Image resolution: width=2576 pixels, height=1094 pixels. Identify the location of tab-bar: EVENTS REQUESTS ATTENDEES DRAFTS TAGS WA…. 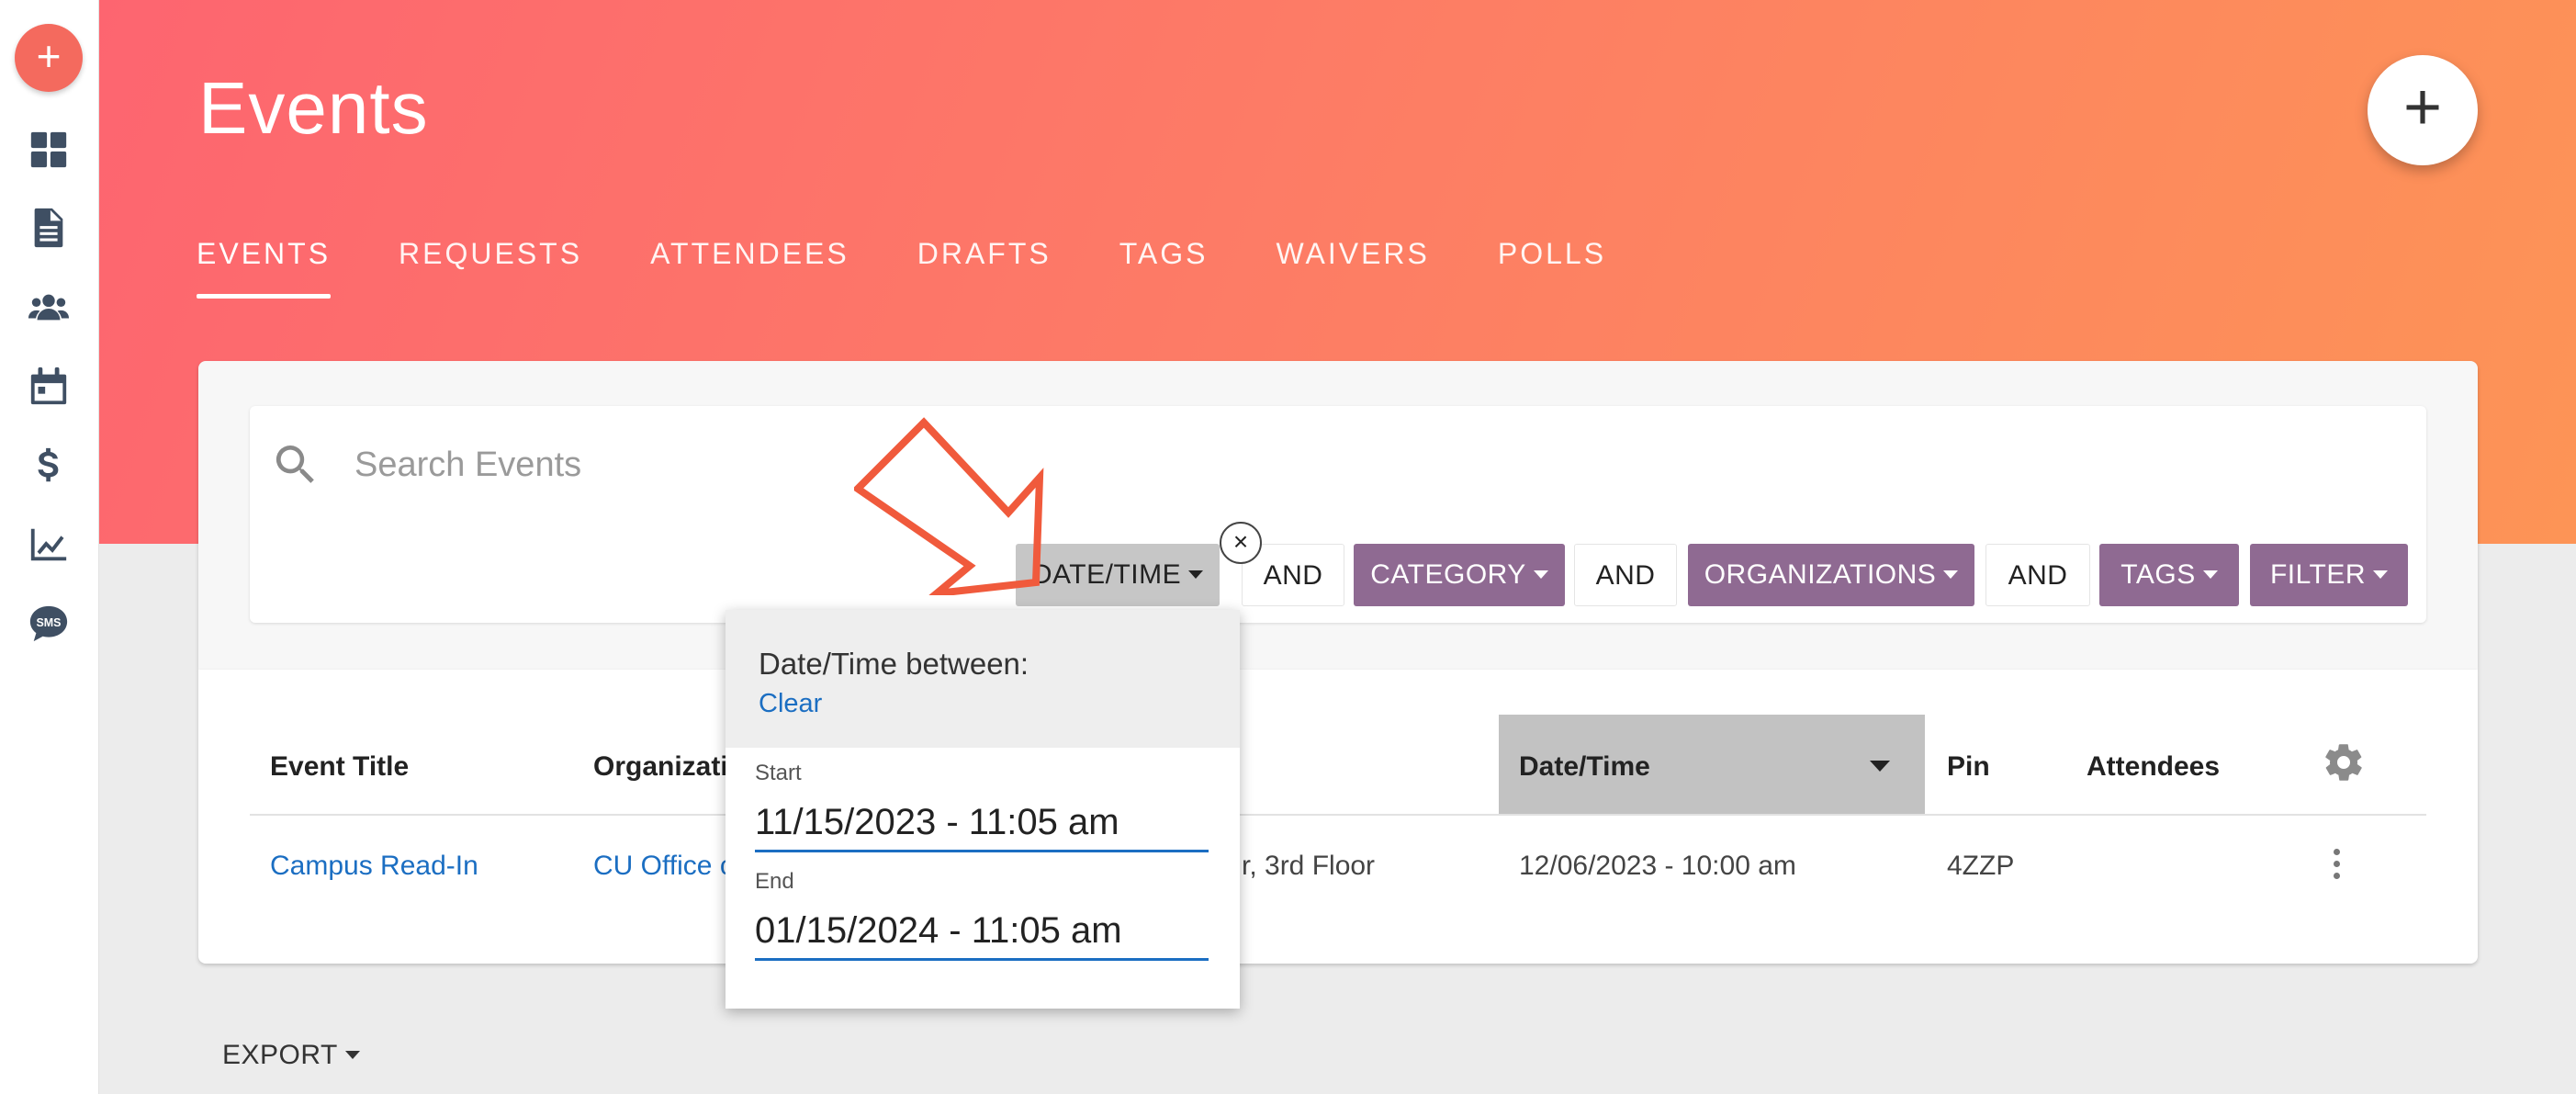
(935, 268).